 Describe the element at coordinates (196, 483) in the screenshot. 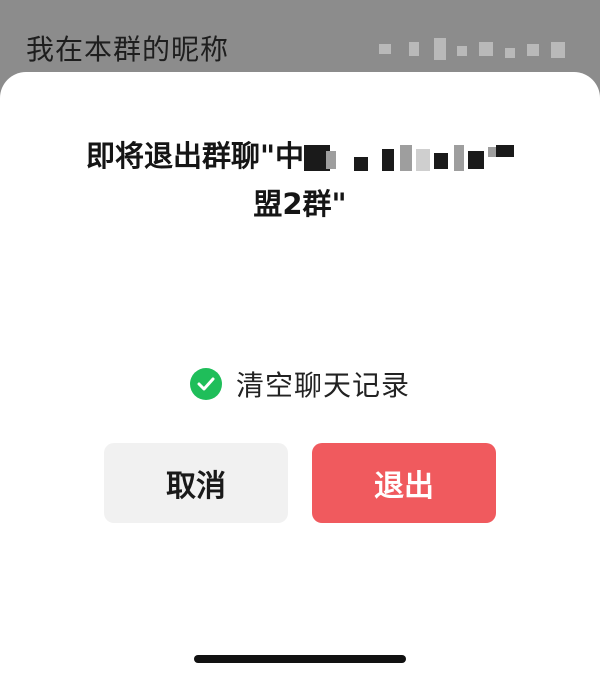

I see `cancel-button: 取消` at that location.